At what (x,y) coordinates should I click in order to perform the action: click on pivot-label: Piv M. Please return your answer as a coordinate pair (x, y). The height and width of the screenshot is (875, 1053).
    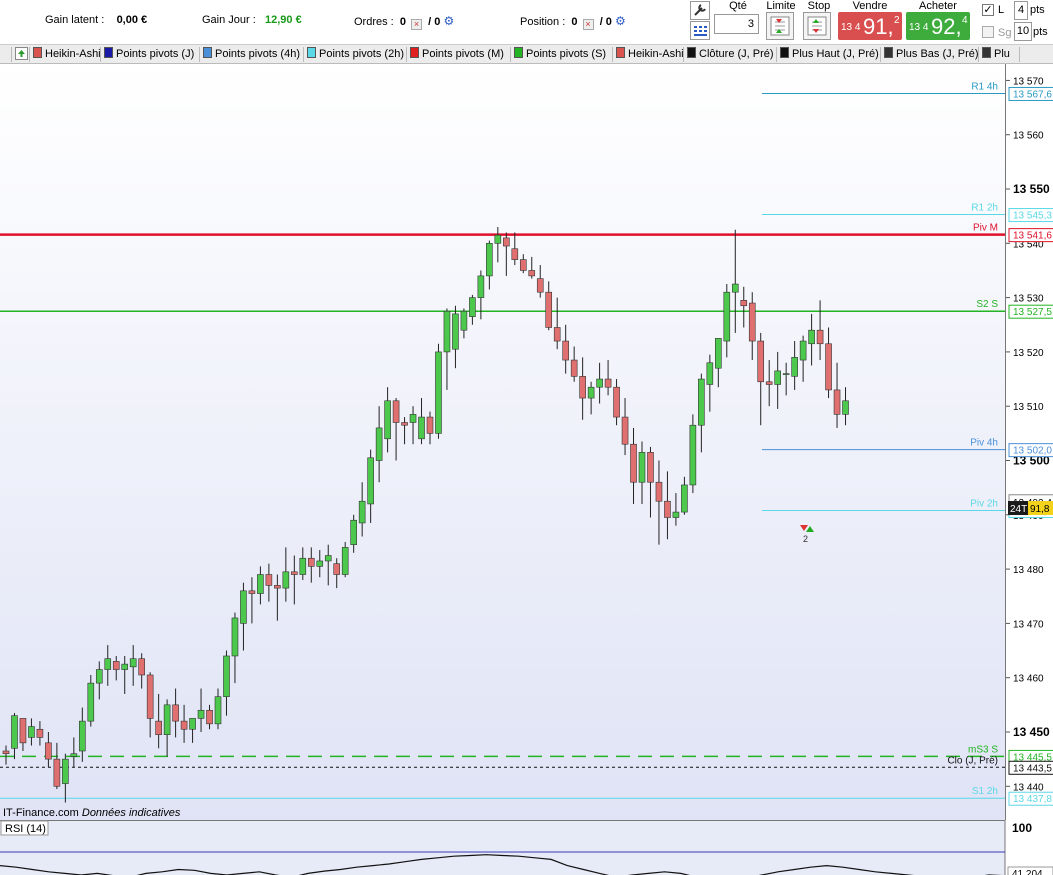
    Looking at the image, I should click on (985, 228).